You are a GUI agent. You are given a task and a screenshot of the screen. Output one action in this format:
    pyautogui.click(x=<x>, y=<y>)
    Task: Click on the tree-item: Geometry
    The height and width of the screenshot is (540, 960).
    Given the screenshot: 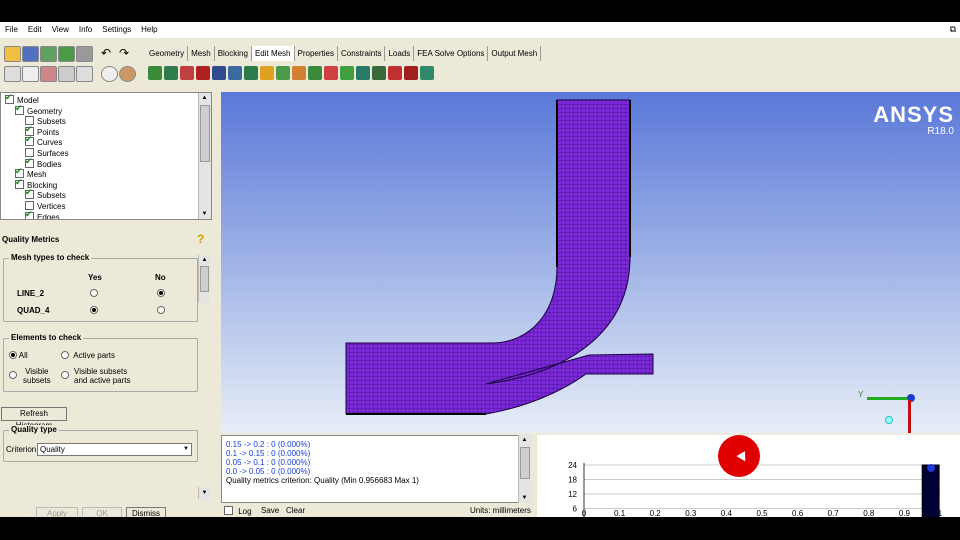 What is the action you would take?
    pyautogui.click(x=39, y=110)
    